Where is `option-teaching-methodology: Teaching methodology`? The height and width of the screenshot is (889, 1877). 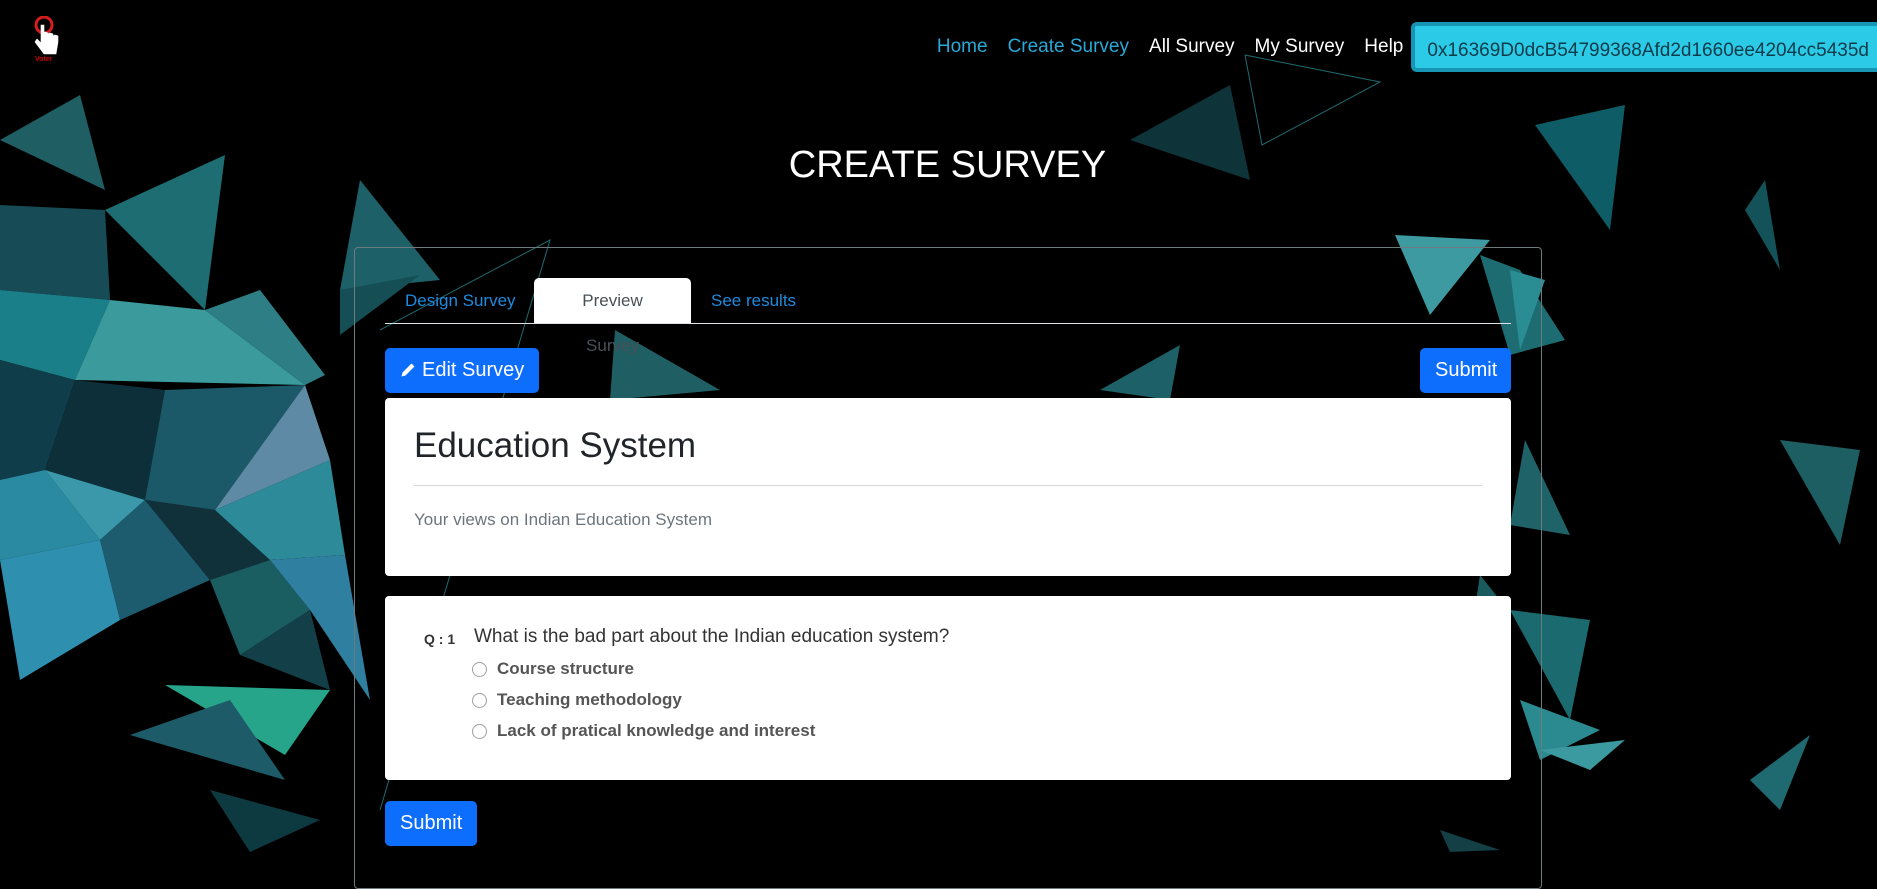 option-teaching-methodology: Teaching methodology is located at coordinates (577, 700).